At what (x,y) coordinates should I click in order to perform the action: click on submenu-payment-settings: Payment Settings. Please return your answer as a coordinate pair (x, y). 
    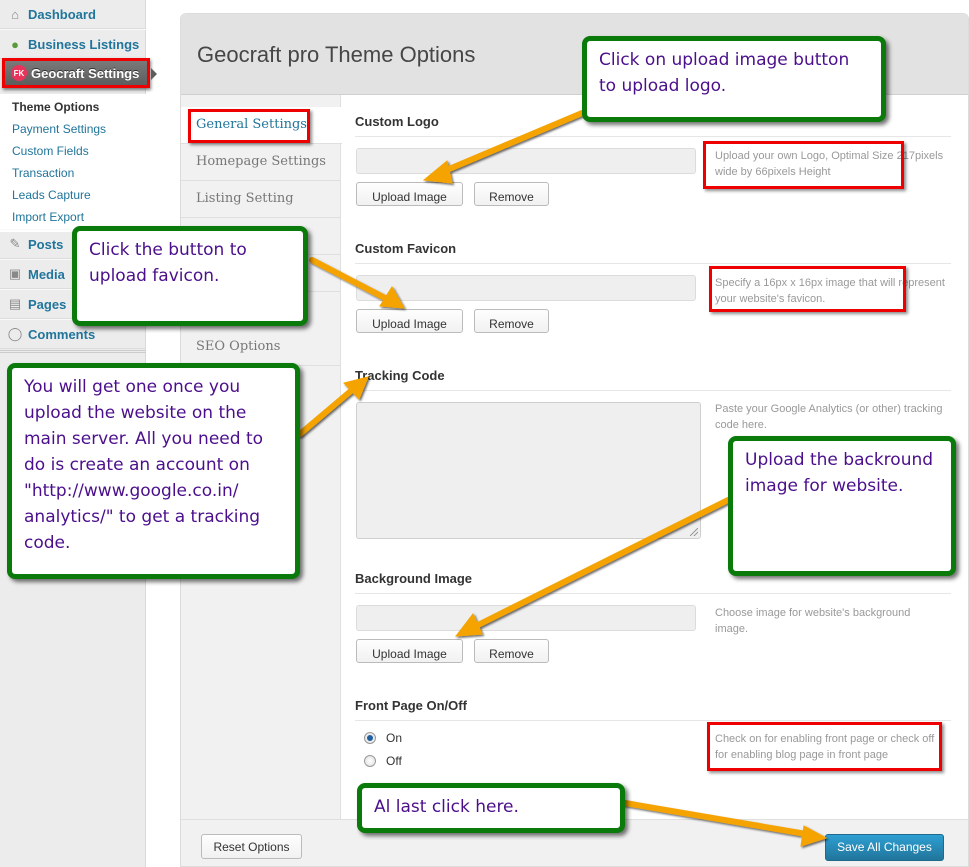
    Looking at the image, I should click on (73, 129).